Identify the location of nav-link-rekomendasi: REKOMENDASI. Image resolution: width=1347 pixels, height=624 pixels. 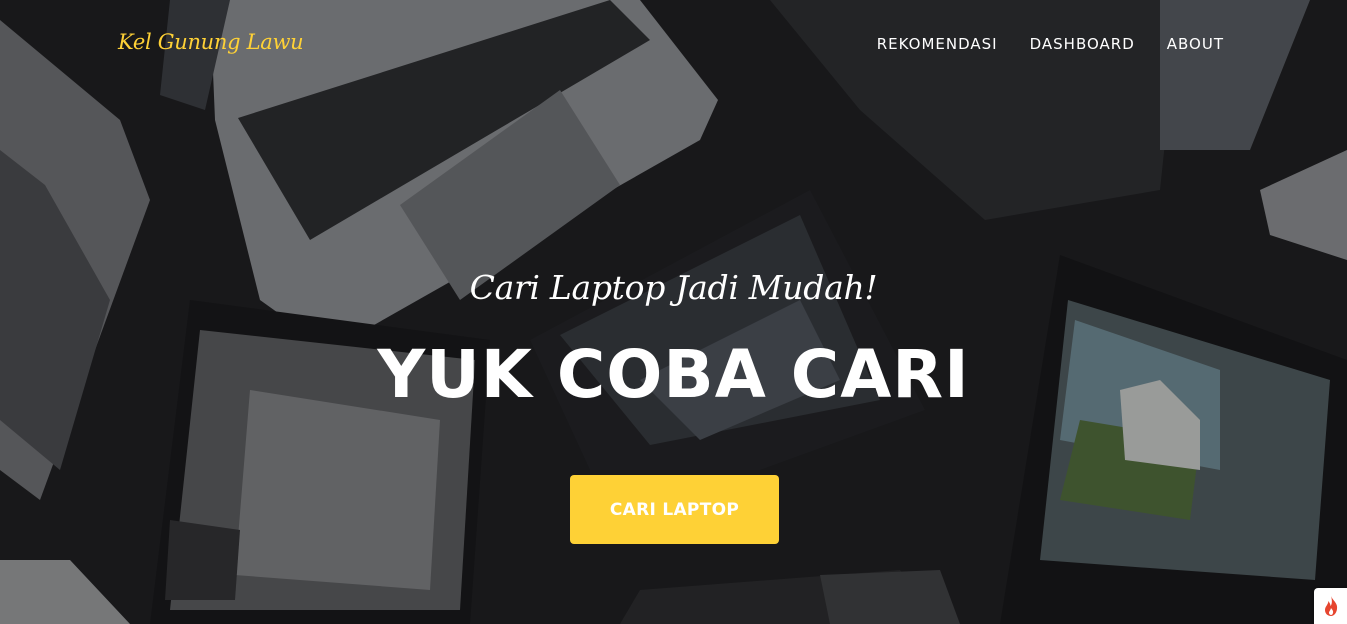
(937, 44).